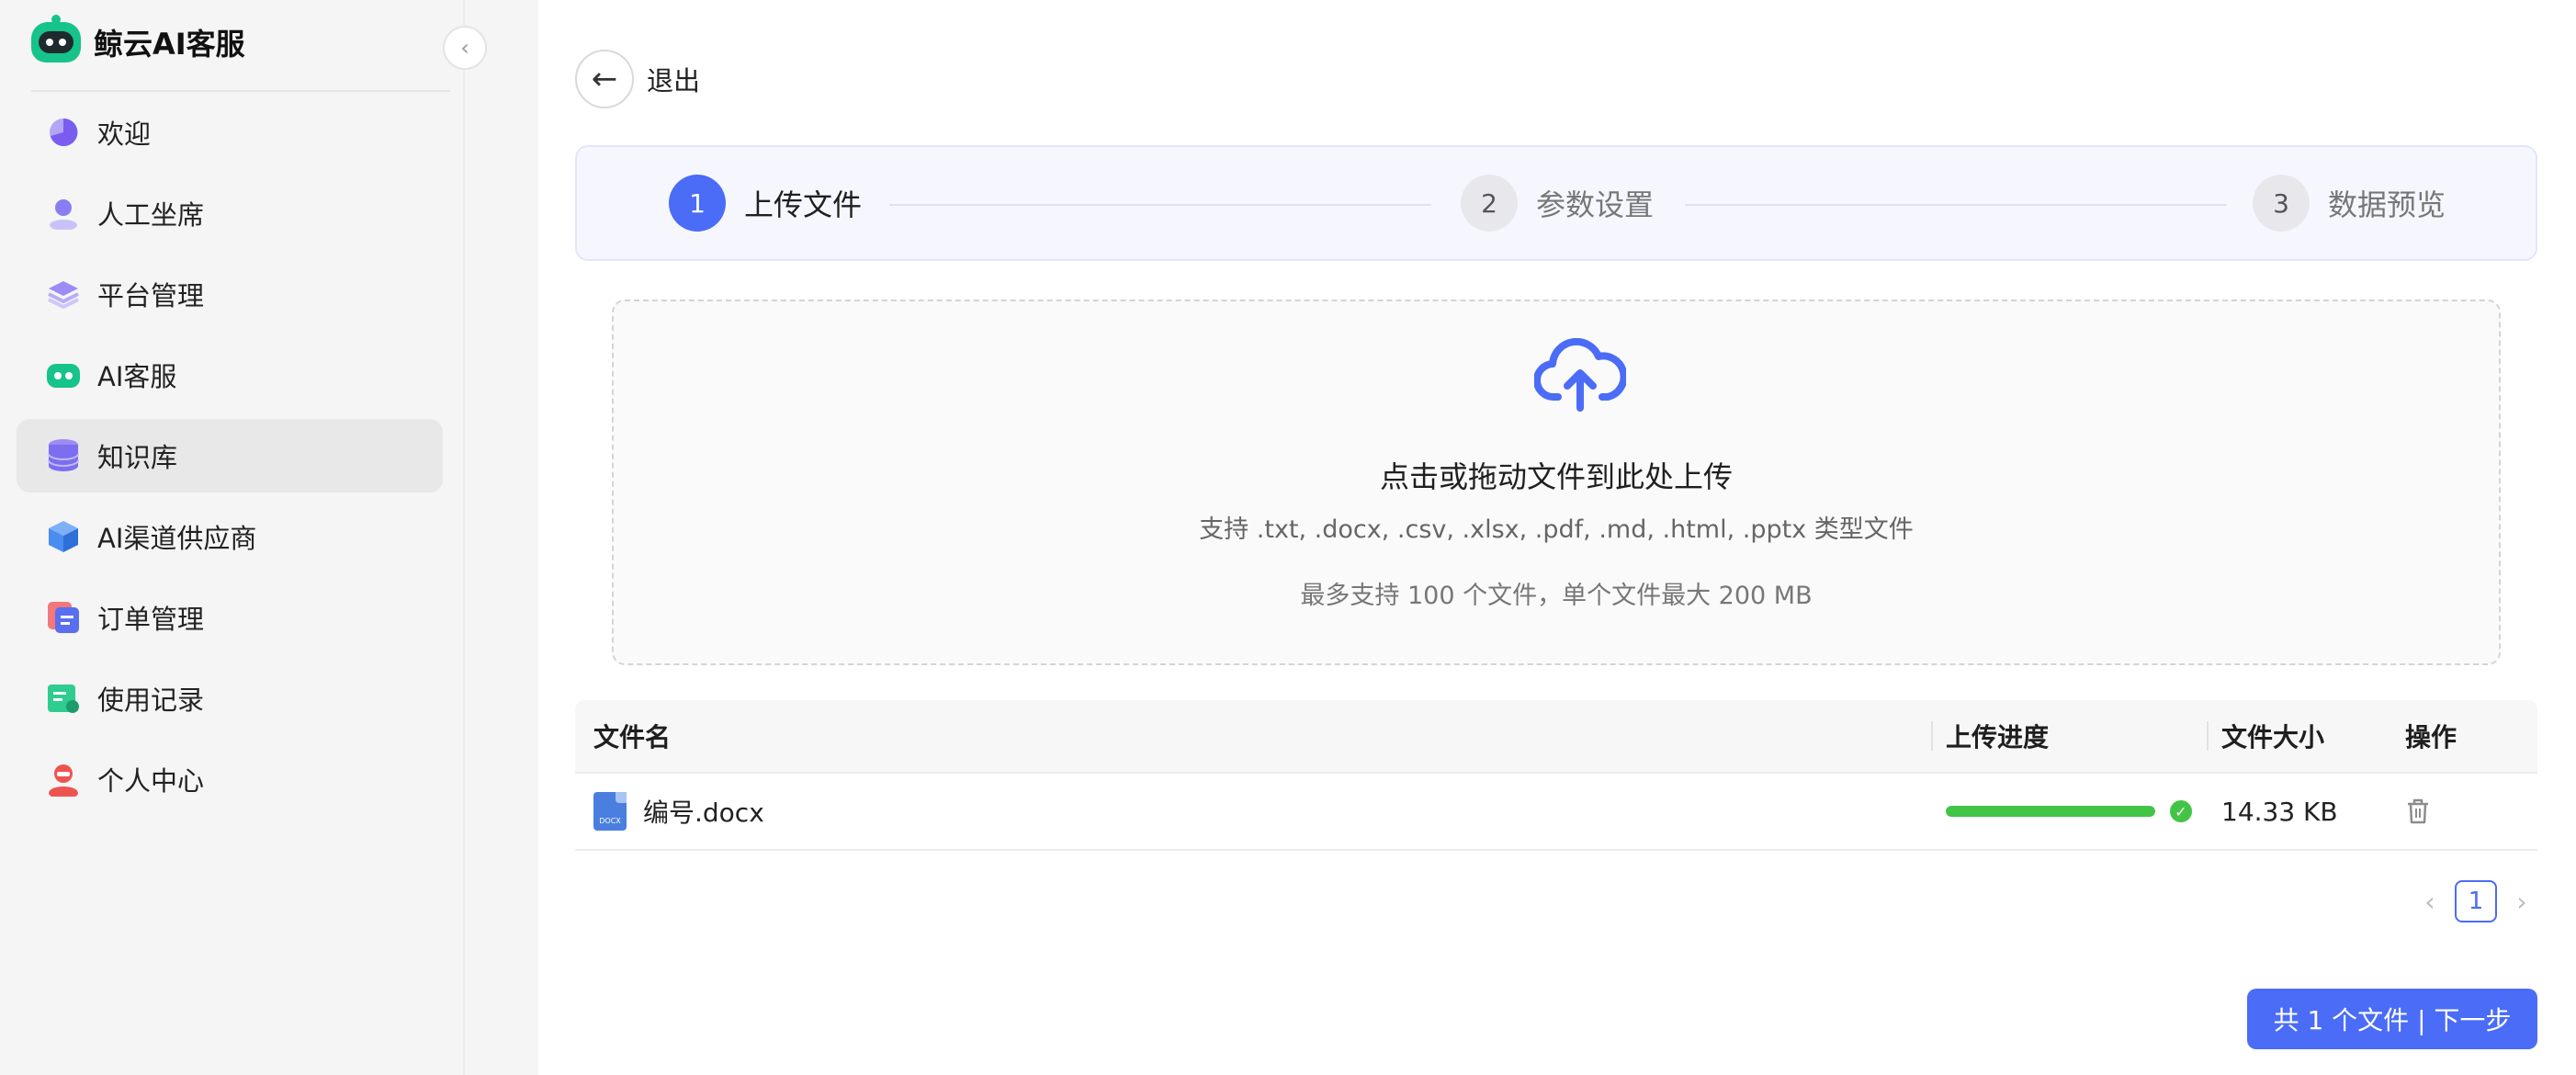 This screenshot has width=2576, height=1075. What do you see at coordinates (1489, 203) in the screenshot?
I see `step-number: 2` at bounding box center [1489, 203].